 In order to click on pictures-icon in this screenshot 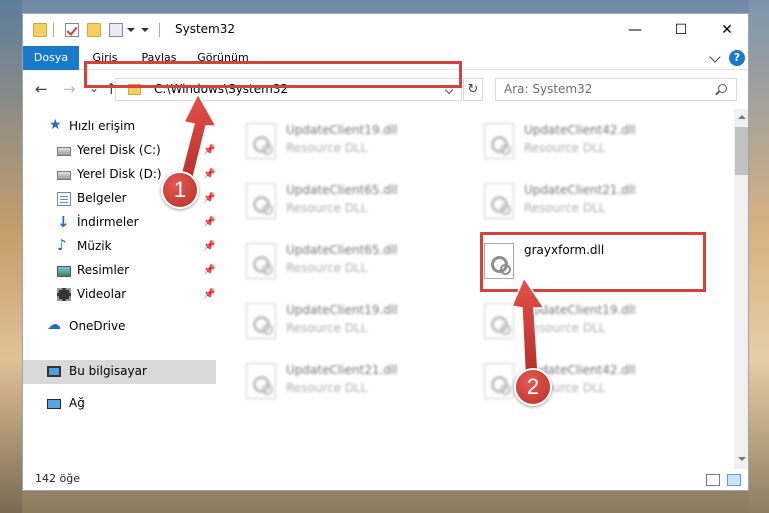, I will do `click(64, 271)`.